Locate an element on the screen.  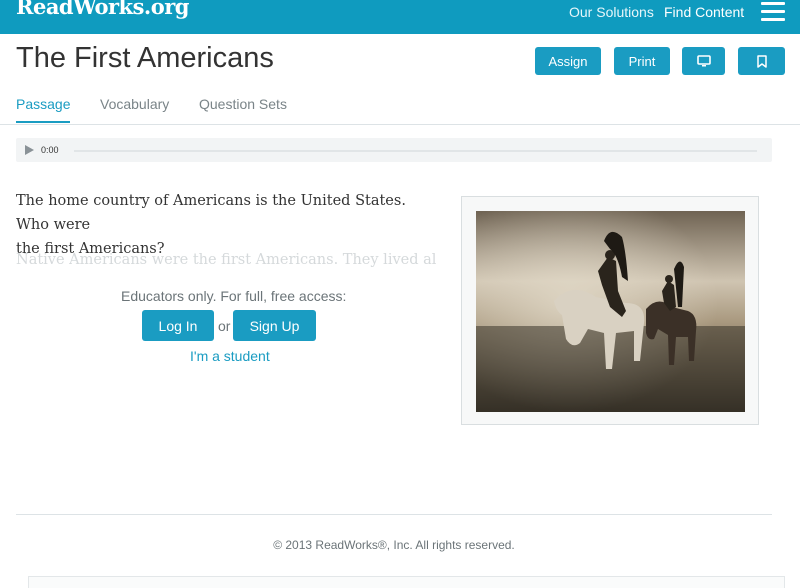
audio-time: 0:00 is located at coordinates (50, 150).